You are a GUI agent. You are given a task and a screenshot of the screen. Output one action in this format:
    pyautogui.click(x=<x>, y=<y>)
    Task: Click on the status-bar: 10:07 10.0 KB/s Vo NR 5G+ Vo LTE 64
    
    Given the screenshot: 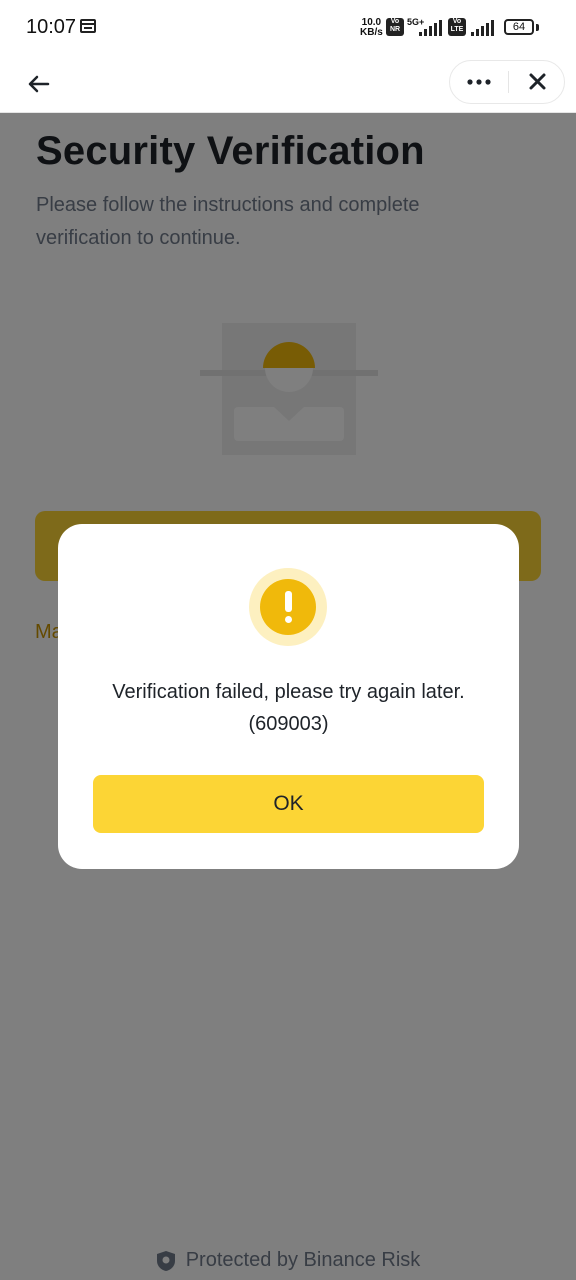 What is the action you would take?
    pyautogui.click(x=288, y=28)
    